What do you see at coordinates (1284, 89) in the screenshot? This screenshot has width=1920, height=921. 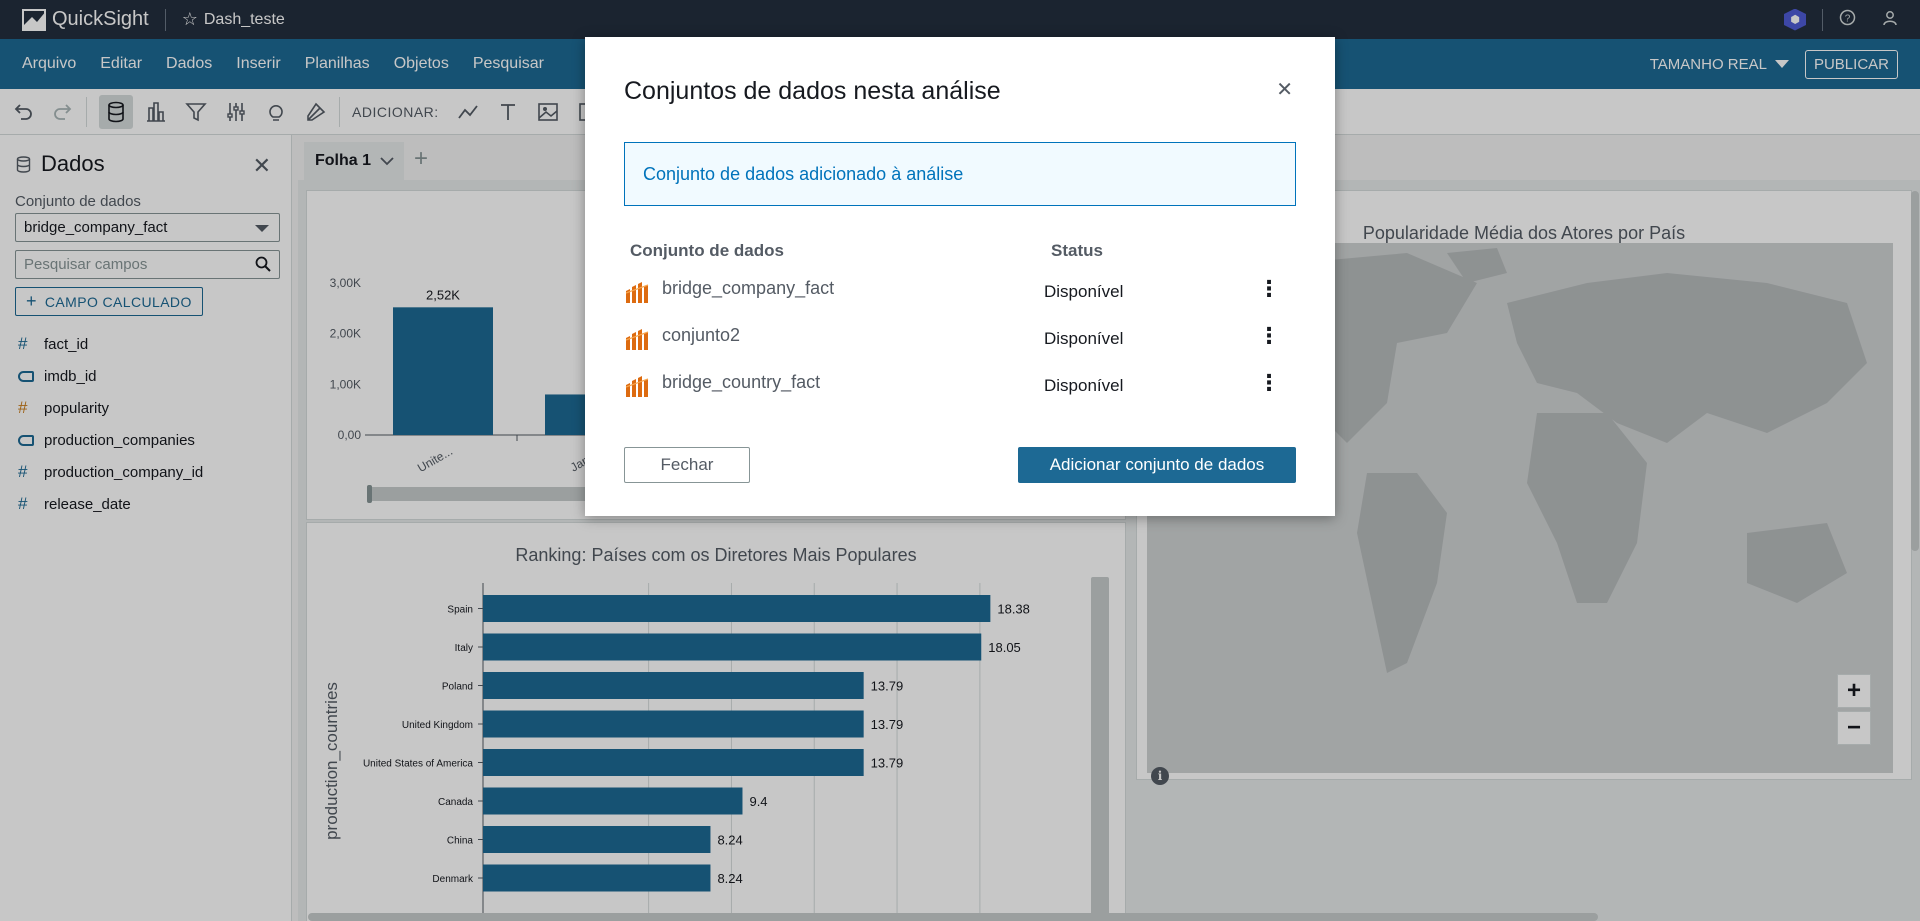 I see `close-icon: ✕` at bounding box center [1284, 89].